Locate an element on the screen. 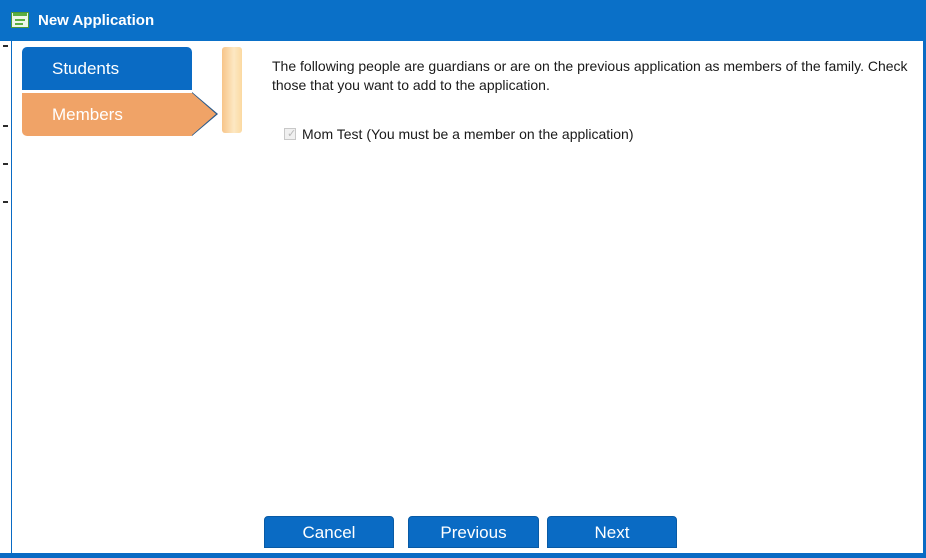 The width and height of the screenshot is (926, 558). nav-item-members: Members is located at coordinates (107, 114).